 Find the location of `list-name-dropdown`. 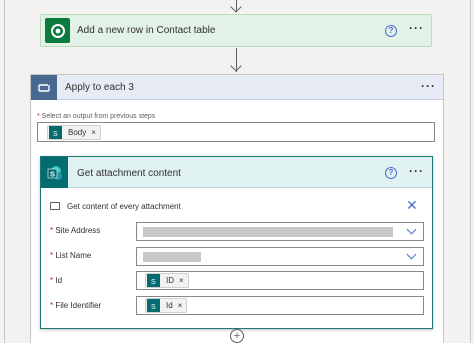

list-name-dropdown is located at coordinates (280, 256).